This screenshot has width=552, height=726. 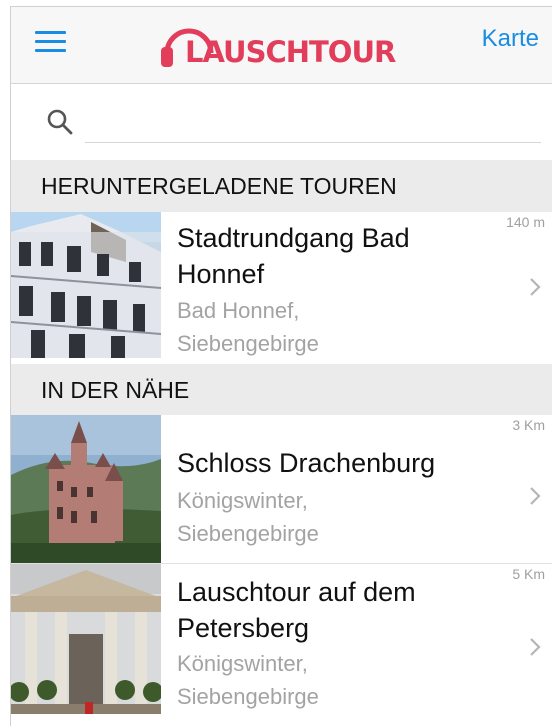 I want to click on tour-title: Schloss Drachenburg, so click(x=306, y=463).